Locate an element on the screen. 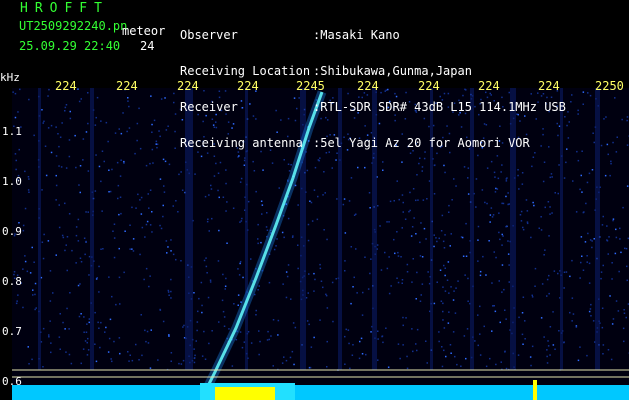 The image size is (629, 400). brand-title: HROFFT is located at coordinates (64, 8).